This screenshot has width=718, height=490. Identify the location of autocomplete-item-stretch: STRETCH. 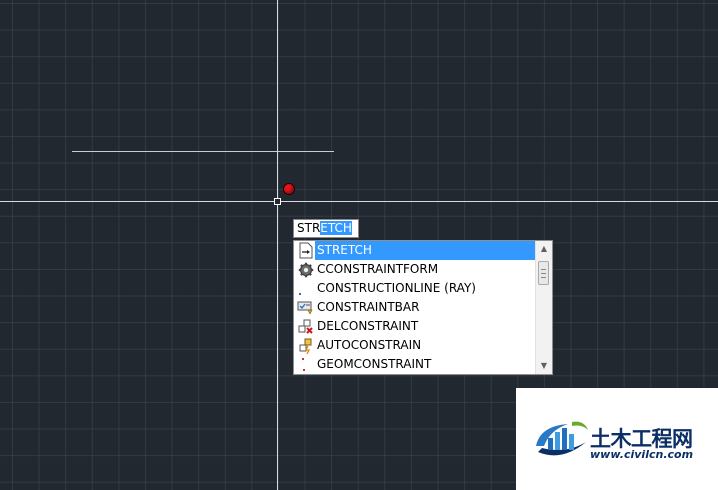
(416, 250).